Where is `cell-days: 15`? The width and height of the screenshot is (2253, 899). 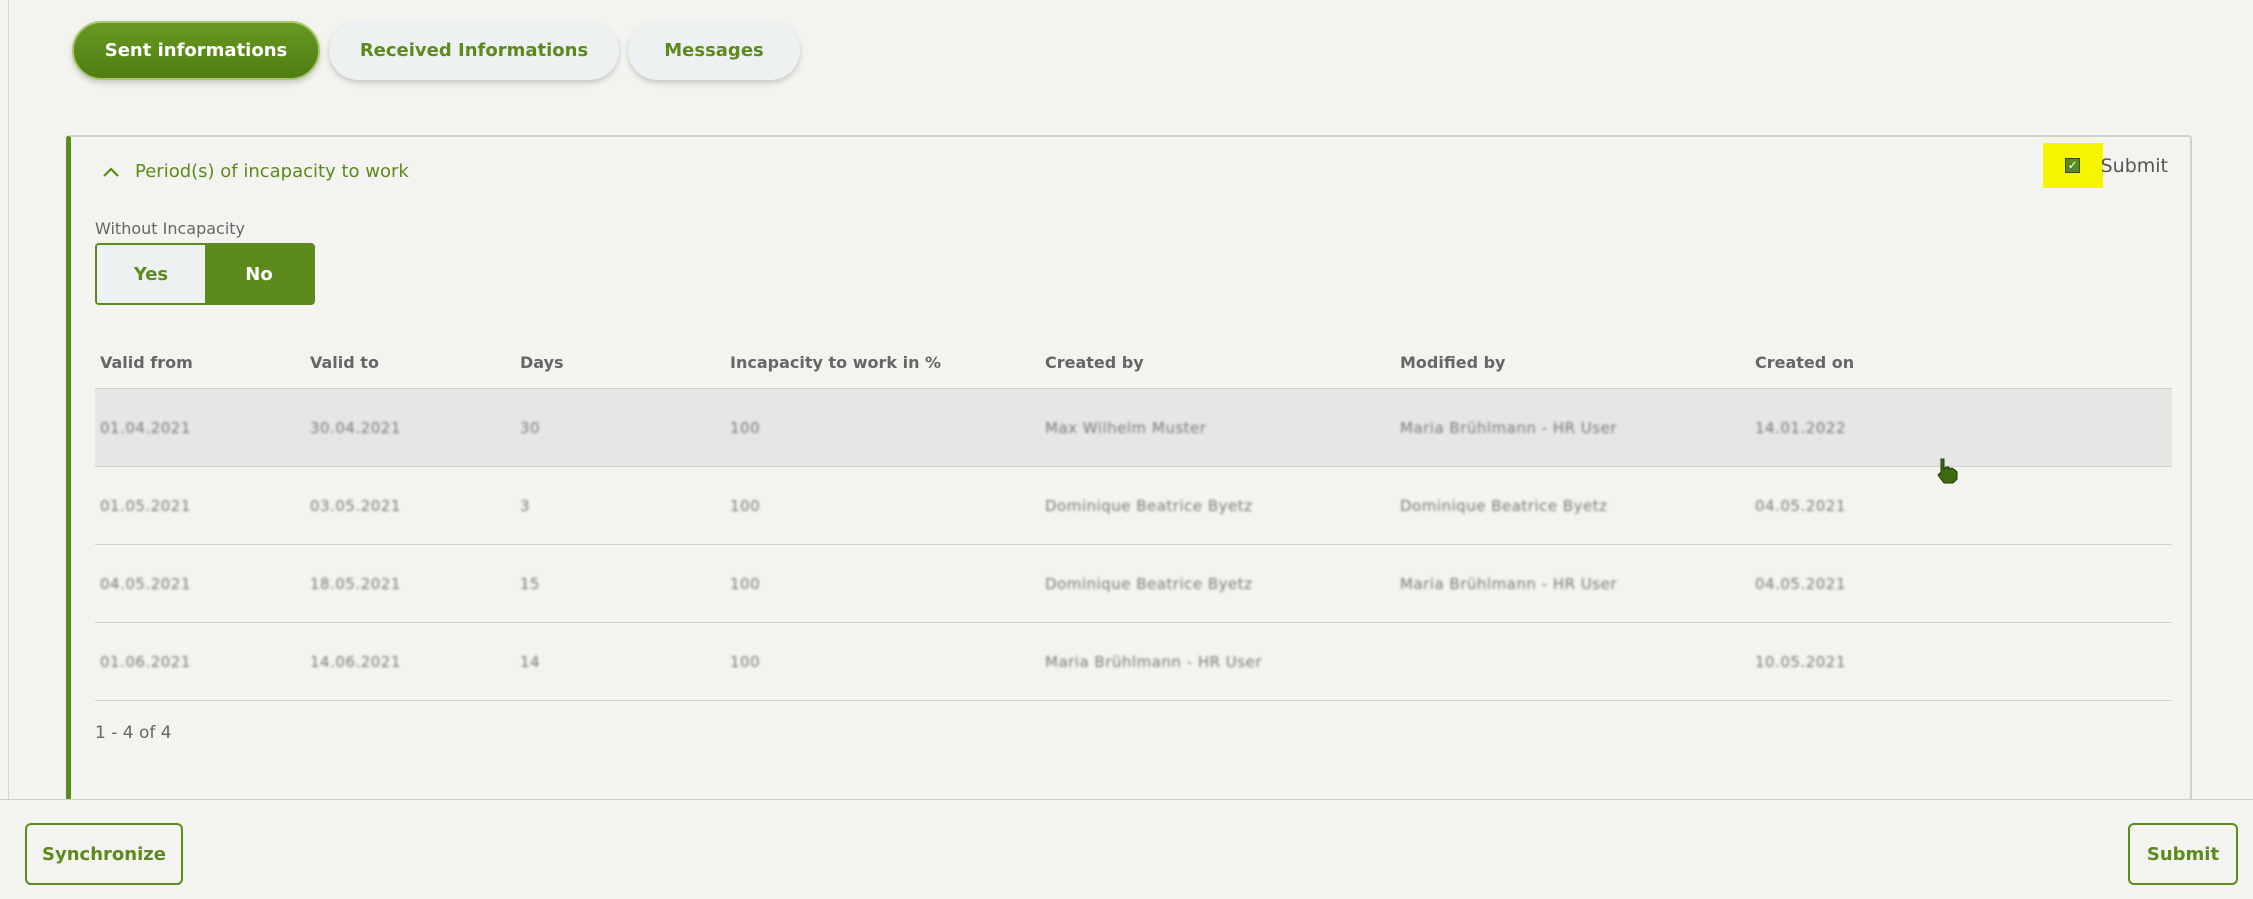
cell-days: 15 is located at coordinates (530, 583).